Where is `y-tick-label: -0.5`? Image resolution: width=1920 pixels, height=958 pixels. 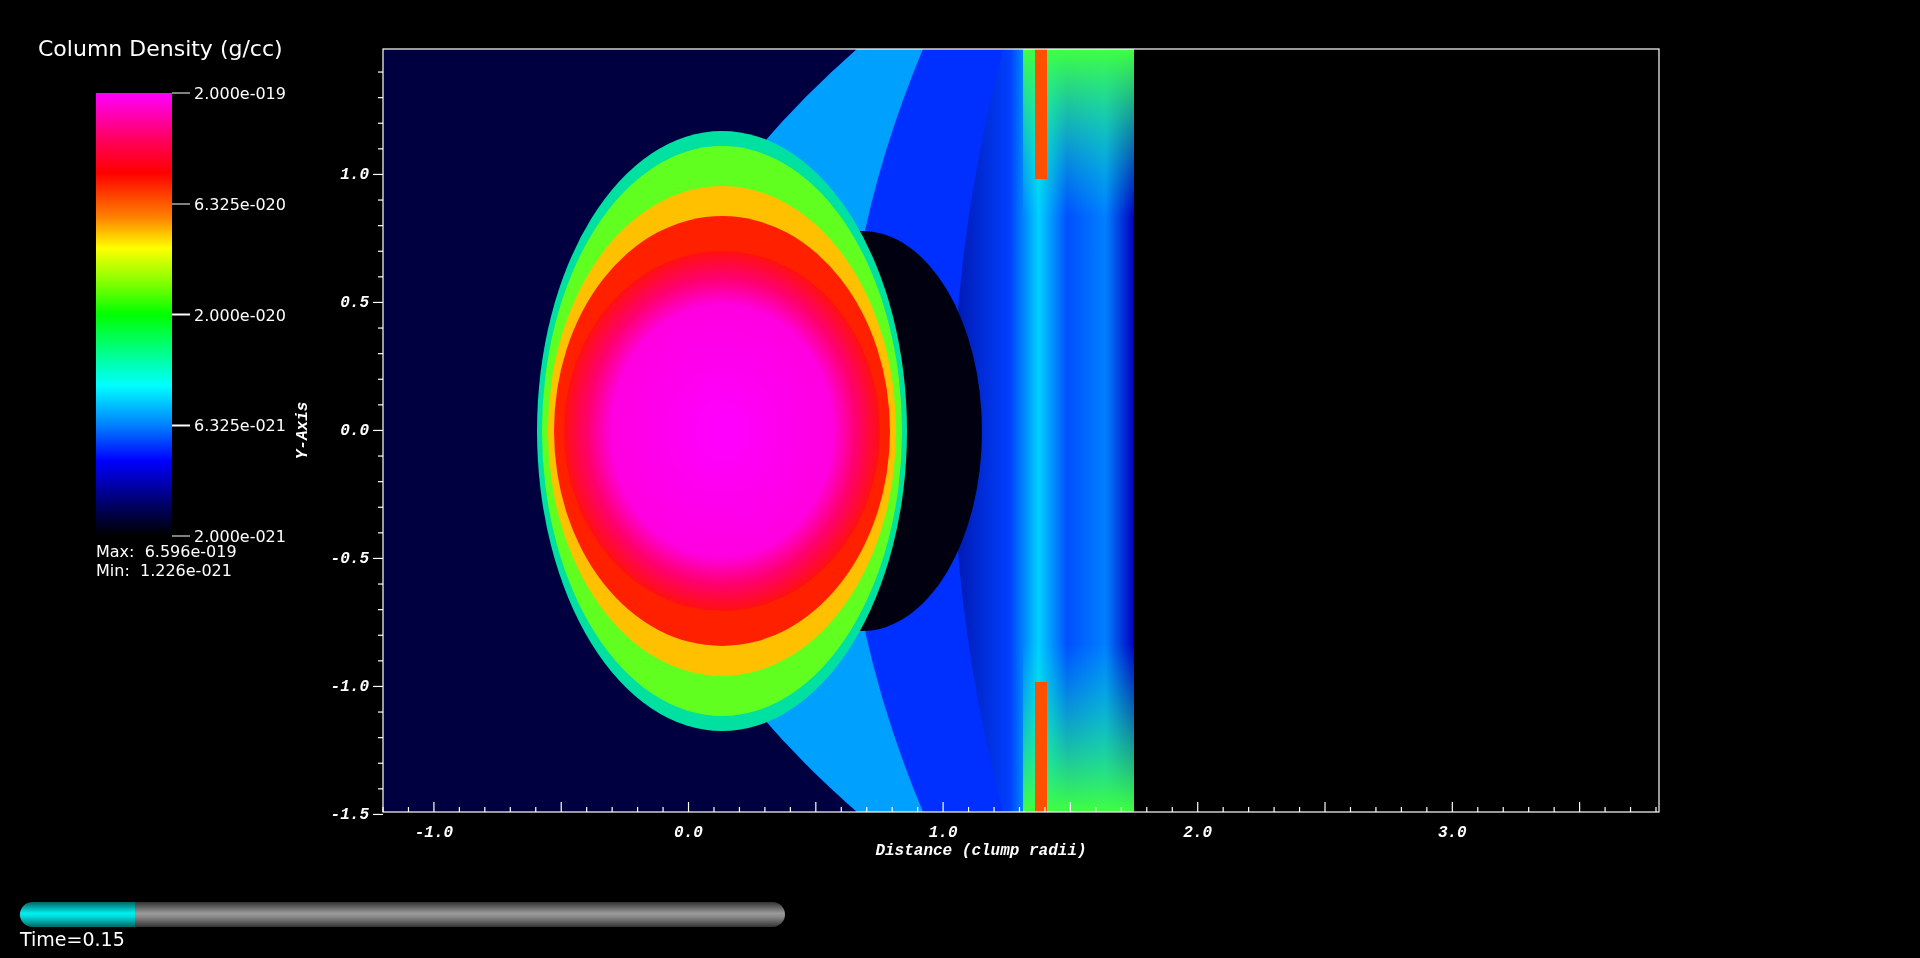
y-tick-label: -0.5 is located at coordinates (349, 559).